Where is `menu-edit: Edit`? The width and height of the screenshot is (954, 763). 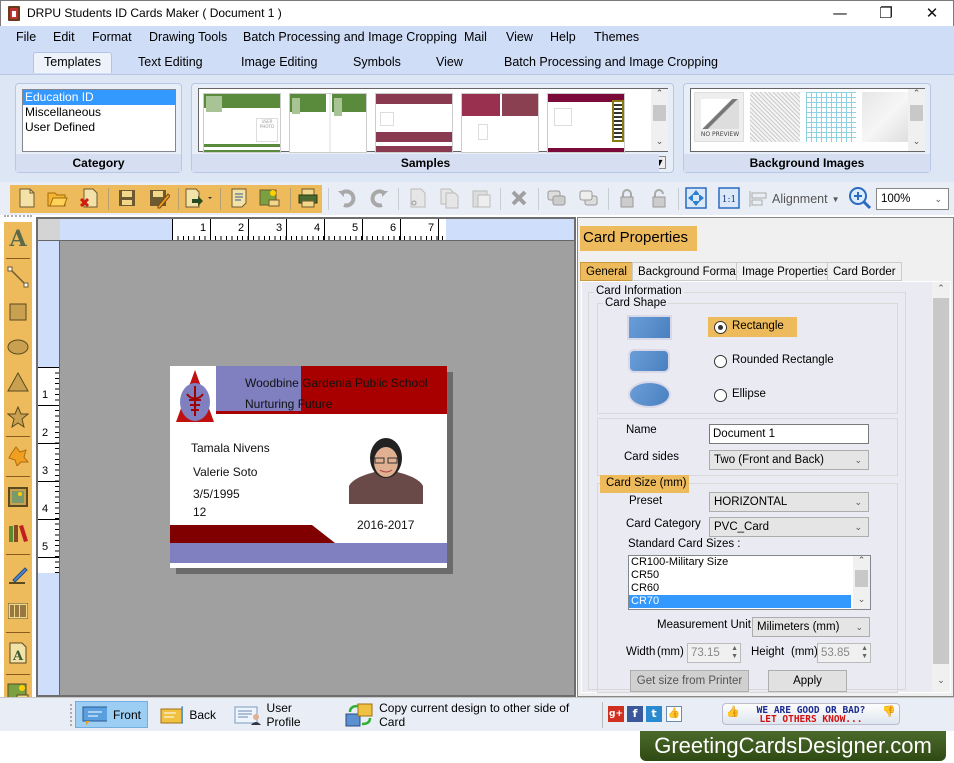
menu-edit: Edit is located at coordinates (64, 37).